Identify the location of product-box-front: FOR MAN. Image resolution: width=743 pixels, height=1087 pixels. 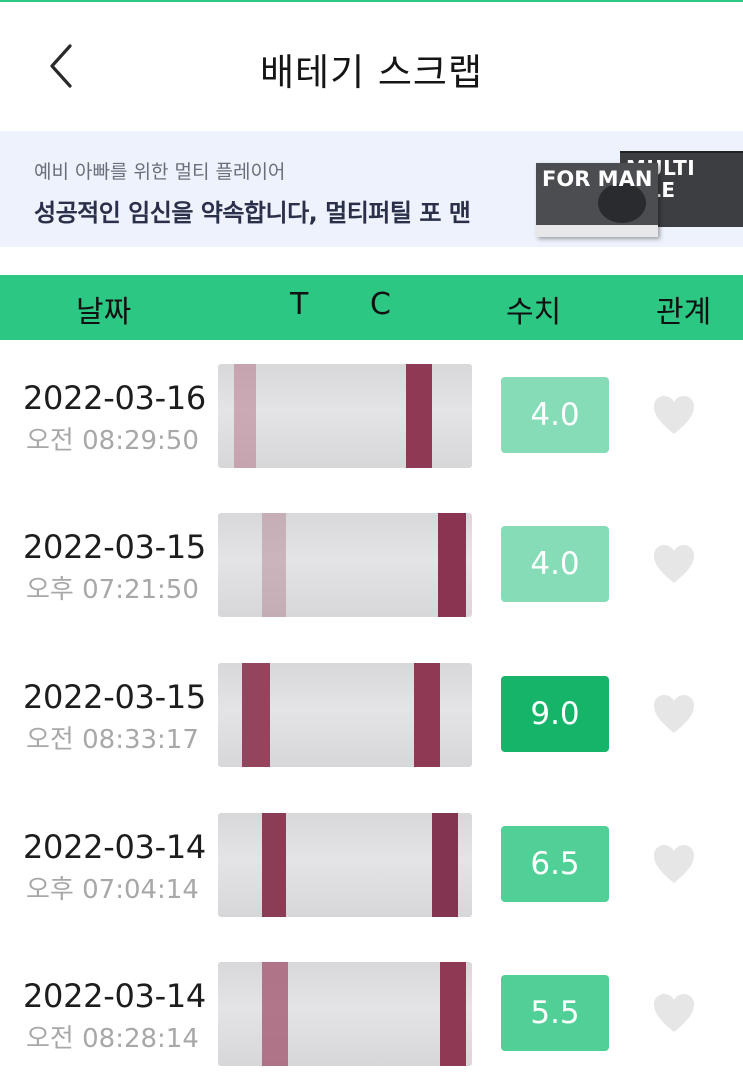
(597, 200).